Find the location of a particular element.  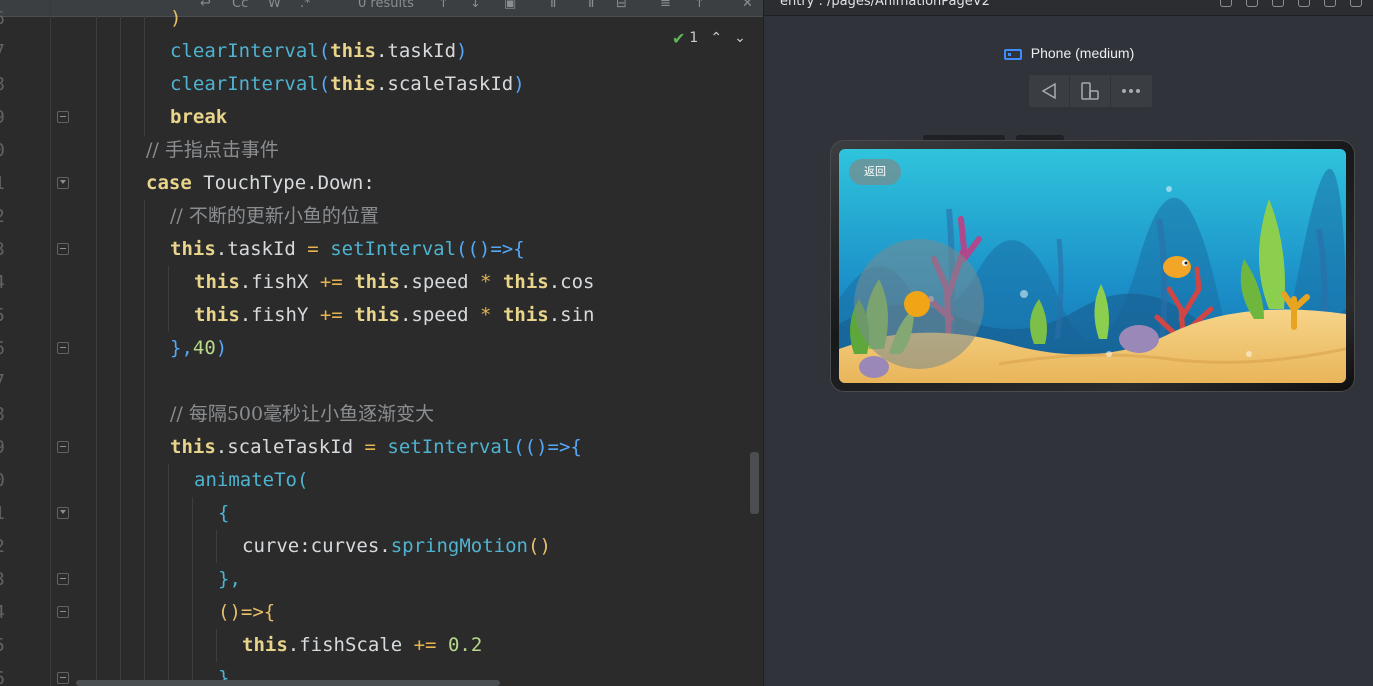

chevron-down-icon: ⌄ is located at coordinates (740, 38).